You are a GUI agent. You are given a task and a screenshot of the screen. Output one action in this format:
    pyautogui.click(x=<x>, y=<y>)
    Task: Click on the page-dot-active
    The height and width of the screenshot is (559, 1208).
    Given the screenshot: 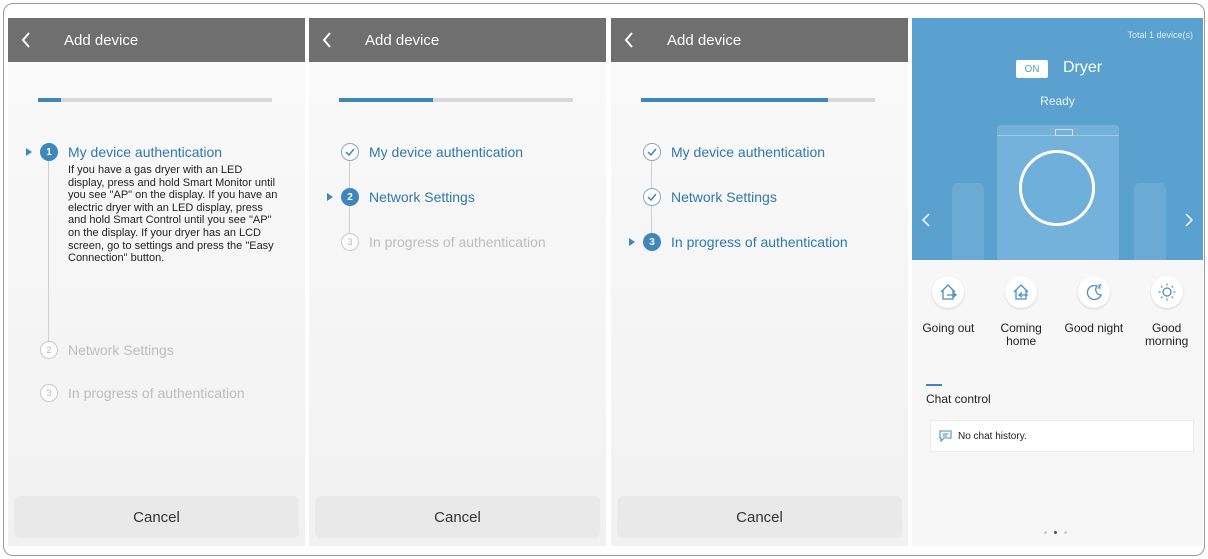 What is the action you would take?
    pyautogui.click(x=1055, y=532)
    